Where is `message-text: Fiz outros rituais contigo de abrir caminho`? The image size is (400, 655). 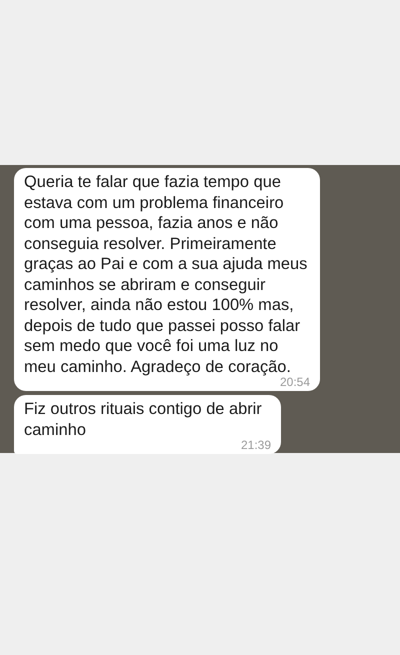 message-text: Fiz outros rituais contigo de abrir caminho is located at coordinates (143, 419).